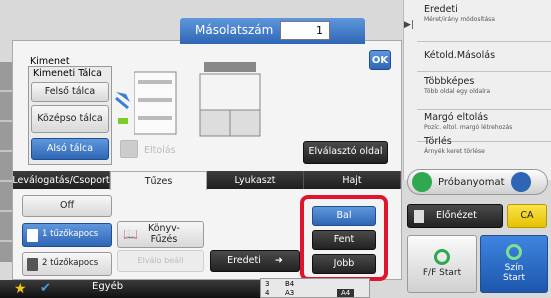 Image resolution: width=551 pixels, height=298 pixels. I want to click on right-item-erase: Törlés Árnyék keret törlése, so click(484, 151).